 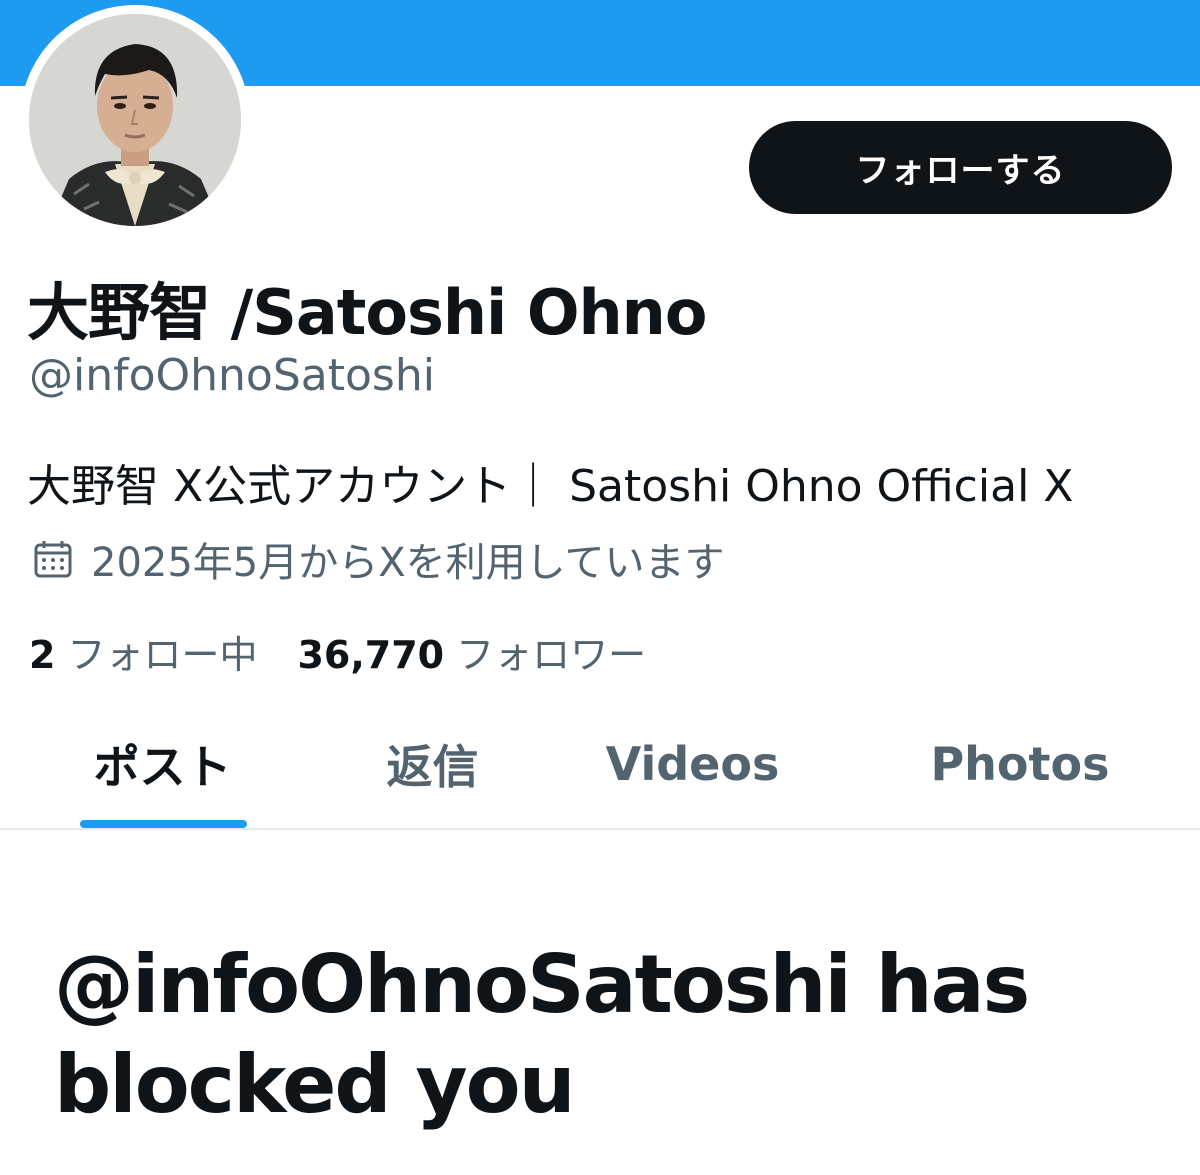 What do you see at coordinates (551, 655) in the screenshot?
I see `followers-label: フォロワー` at bounding box center [551, 655].